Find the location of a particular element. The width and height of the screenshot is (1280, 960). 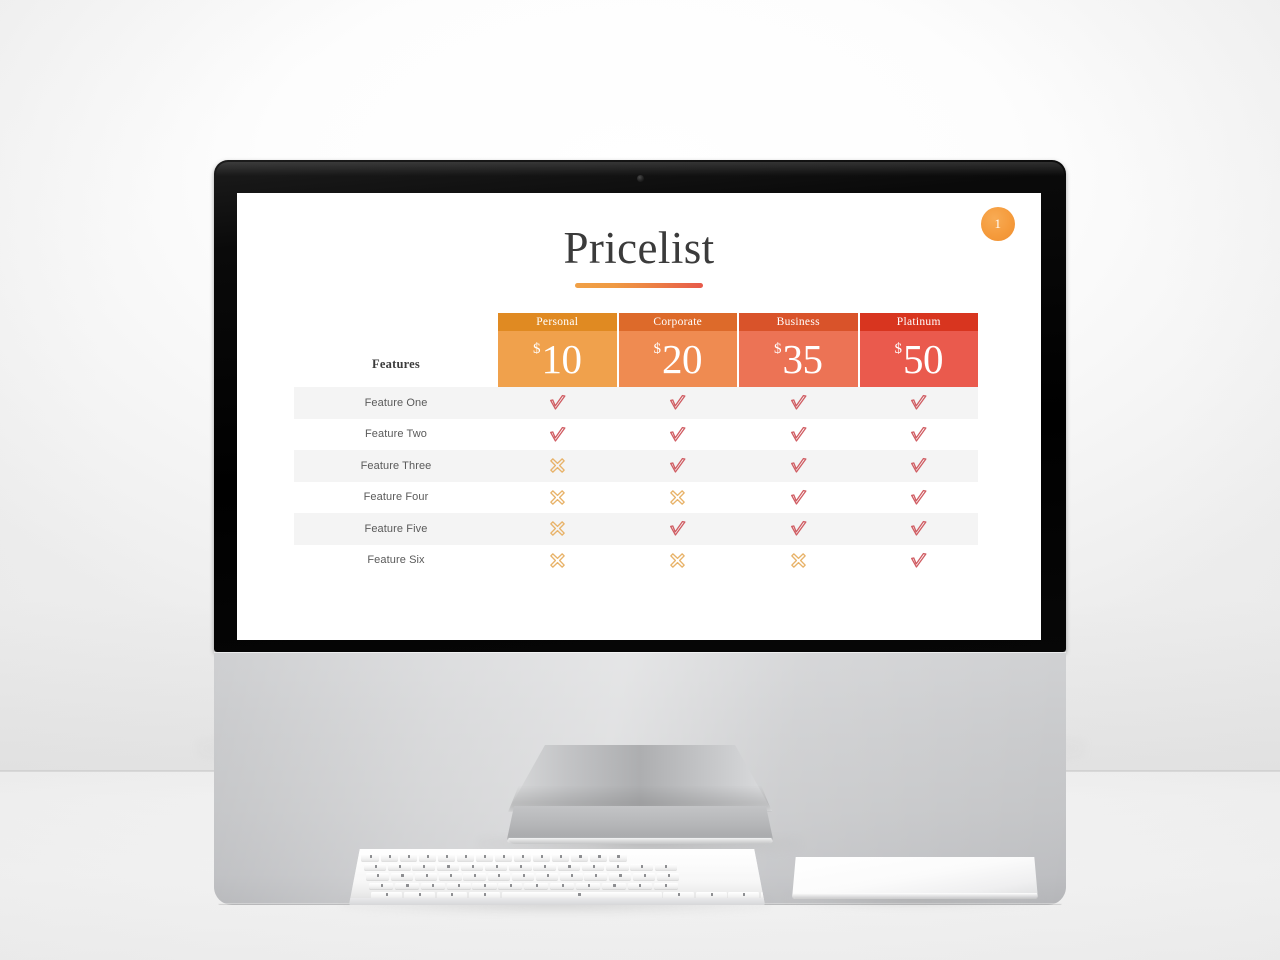

price-amount: 10 is located at coordinates (562, 358).